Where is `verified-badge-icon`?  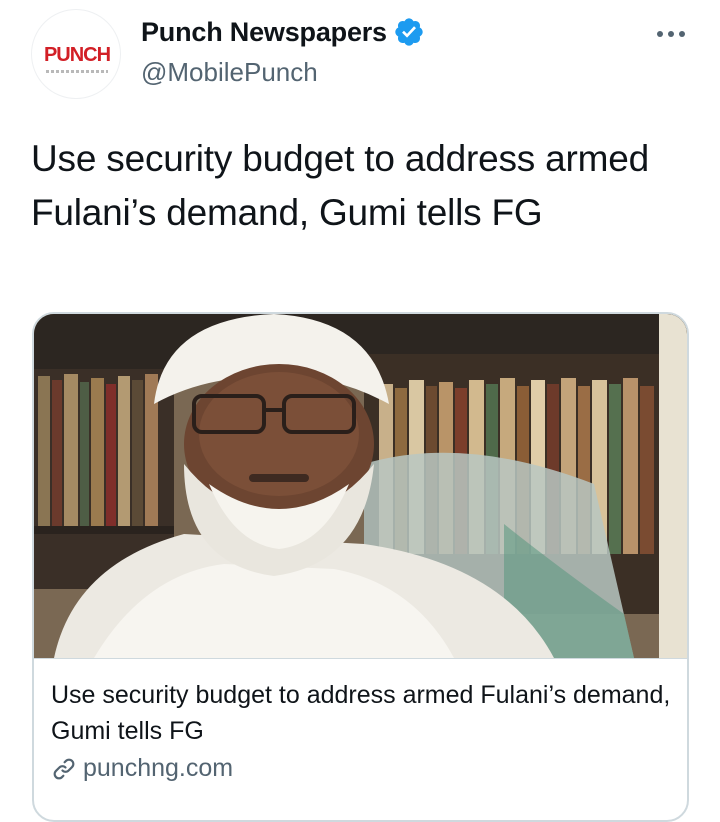 verified-badge-icon is located at coordinates (409, 32).